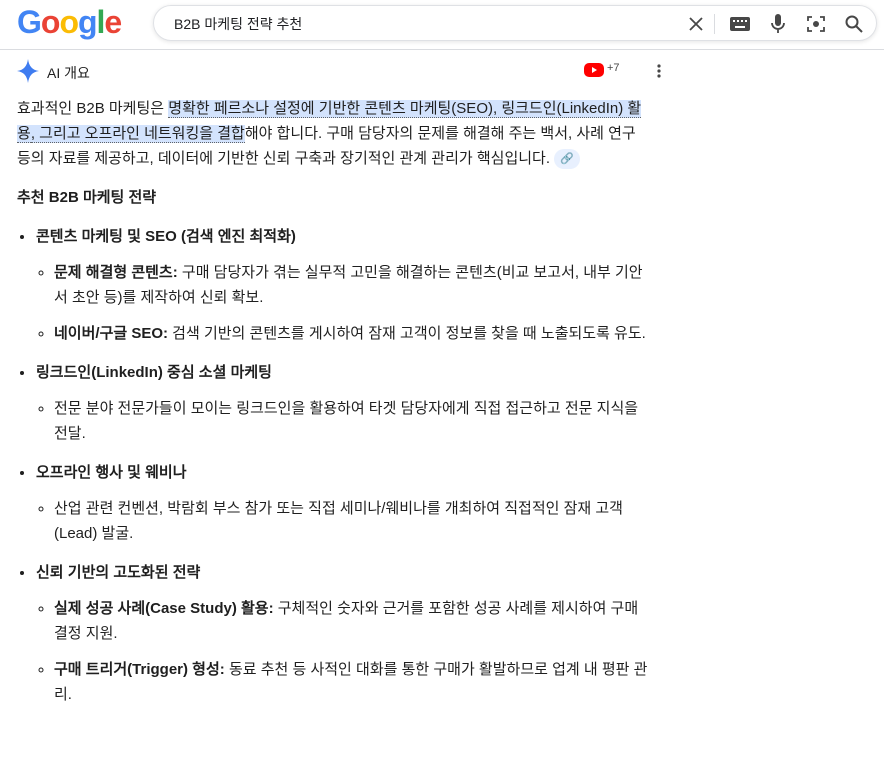  I want to click on ai-overview-title: AI 개요, so click(68, 73).